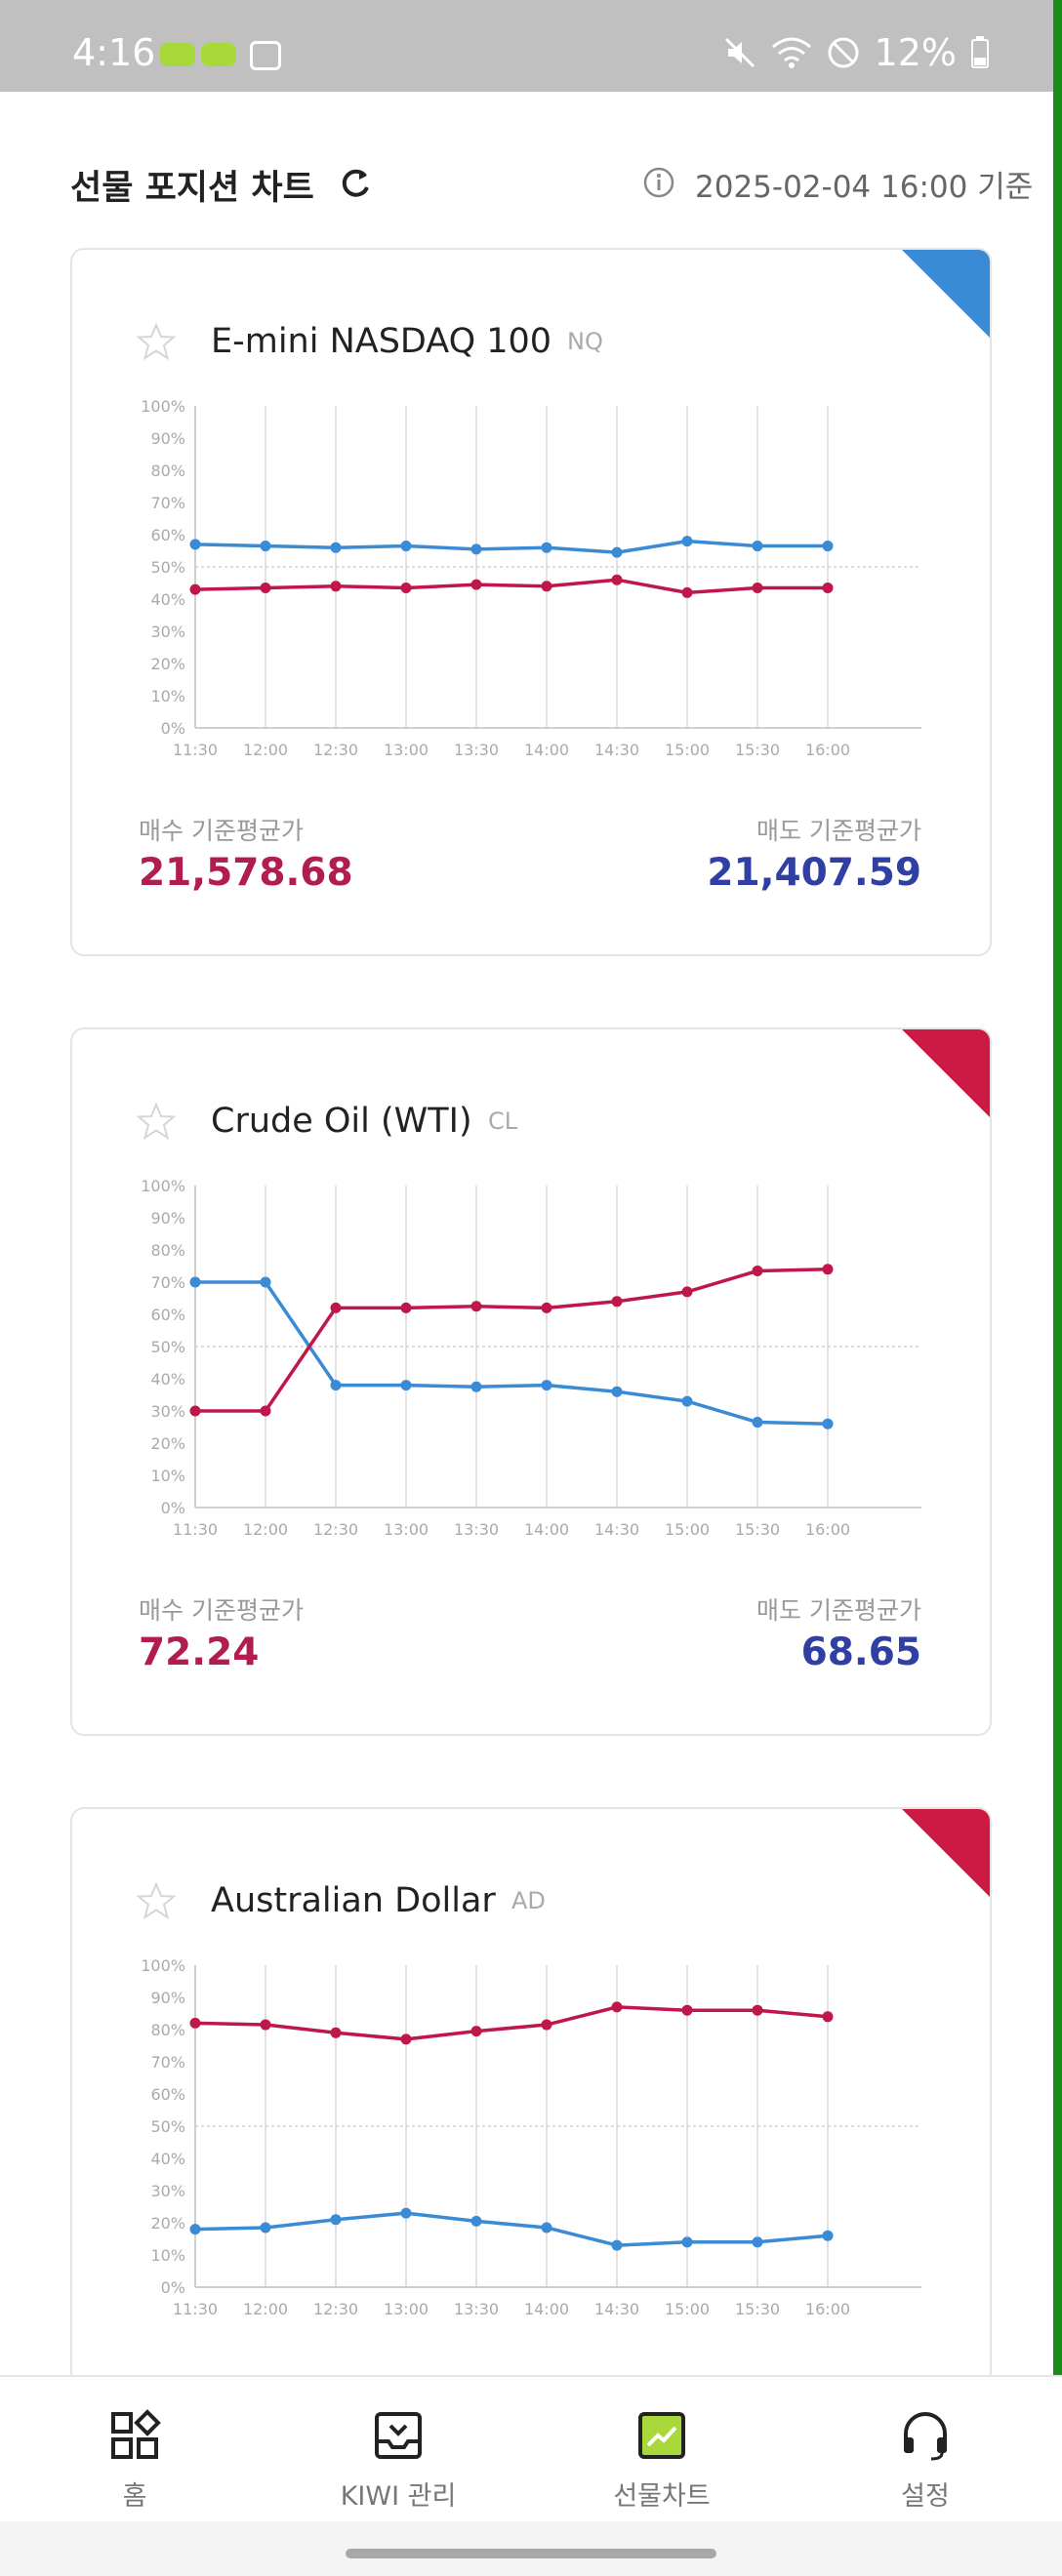 The width and height of the screenshot is (1062, 2576). I want to click on buy-average-value: 21,578.68, so click(246, 873).